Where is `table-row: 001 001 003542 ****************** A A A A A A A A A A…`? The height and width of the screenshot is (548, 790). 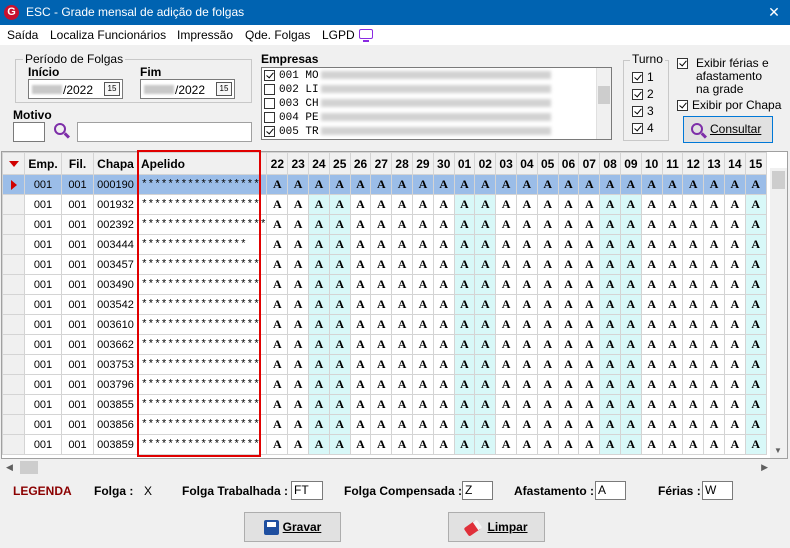 table-row: 001 001 003542 ****************** A A A A A A A A A A… is located at coordinates (384, 304).